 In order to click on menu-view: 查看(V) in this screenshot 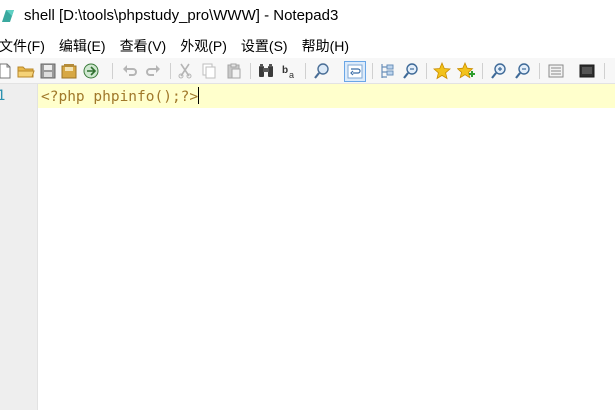, I will do `click(143, 46)`.